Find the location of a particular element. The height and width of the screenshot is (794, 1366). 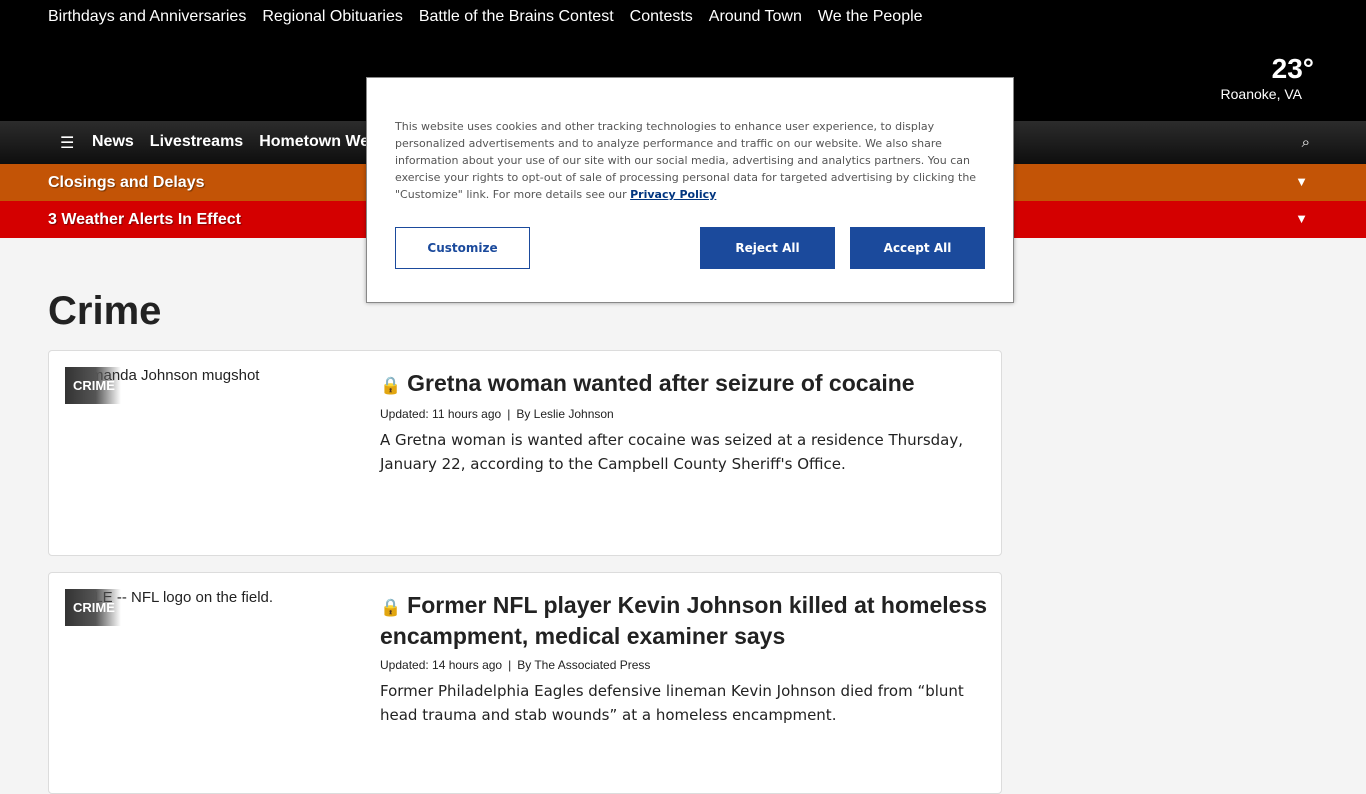

top-link-birthdays: Birthdays and Anniversaries is located at coordinates (147, 17).